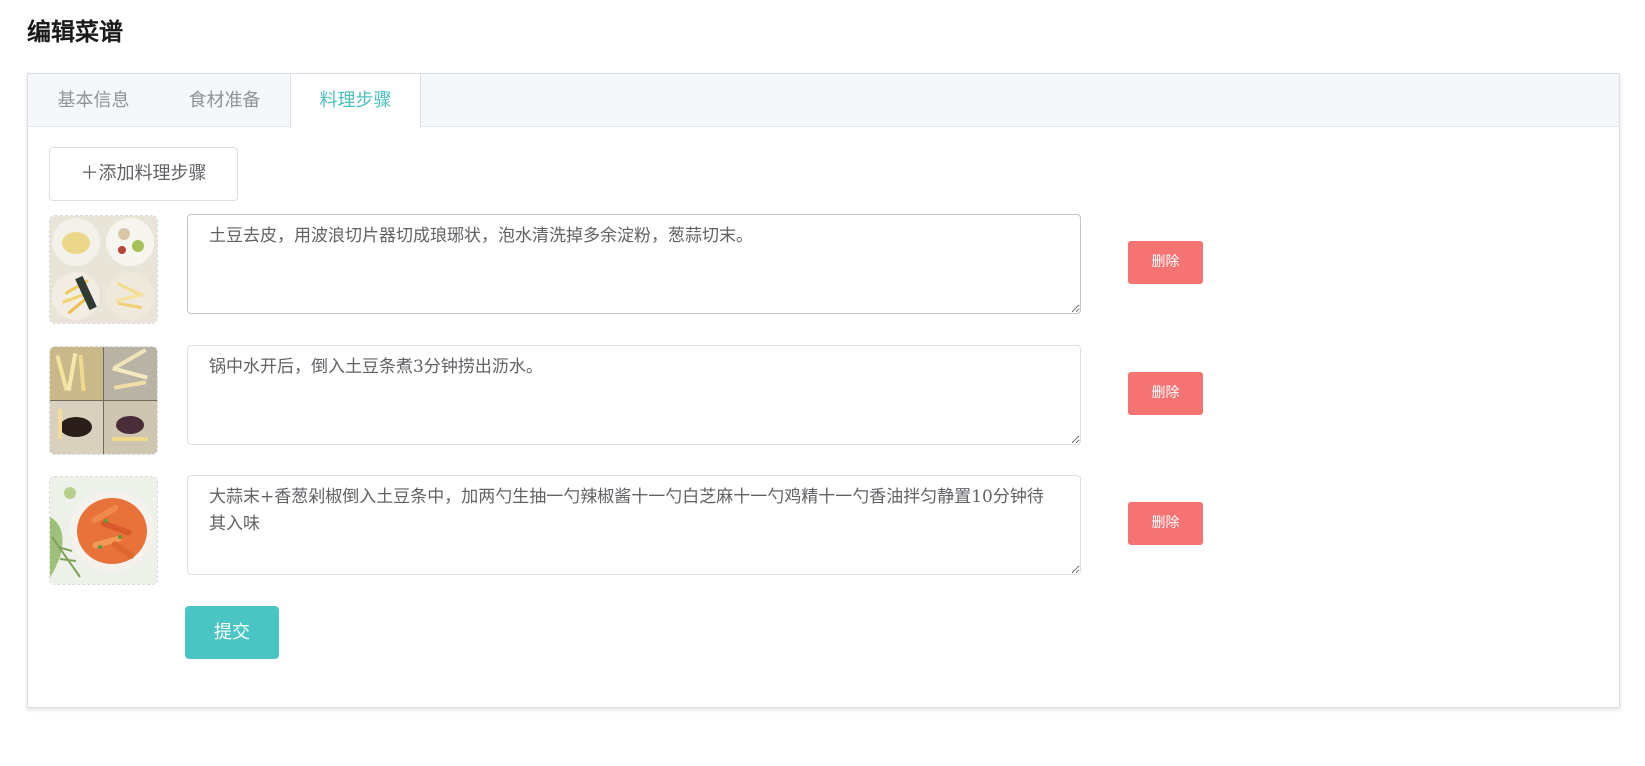 This screenshot has width=1645, height=766. I want to click on page-title: 编辑菜谱, so click(75, 32).